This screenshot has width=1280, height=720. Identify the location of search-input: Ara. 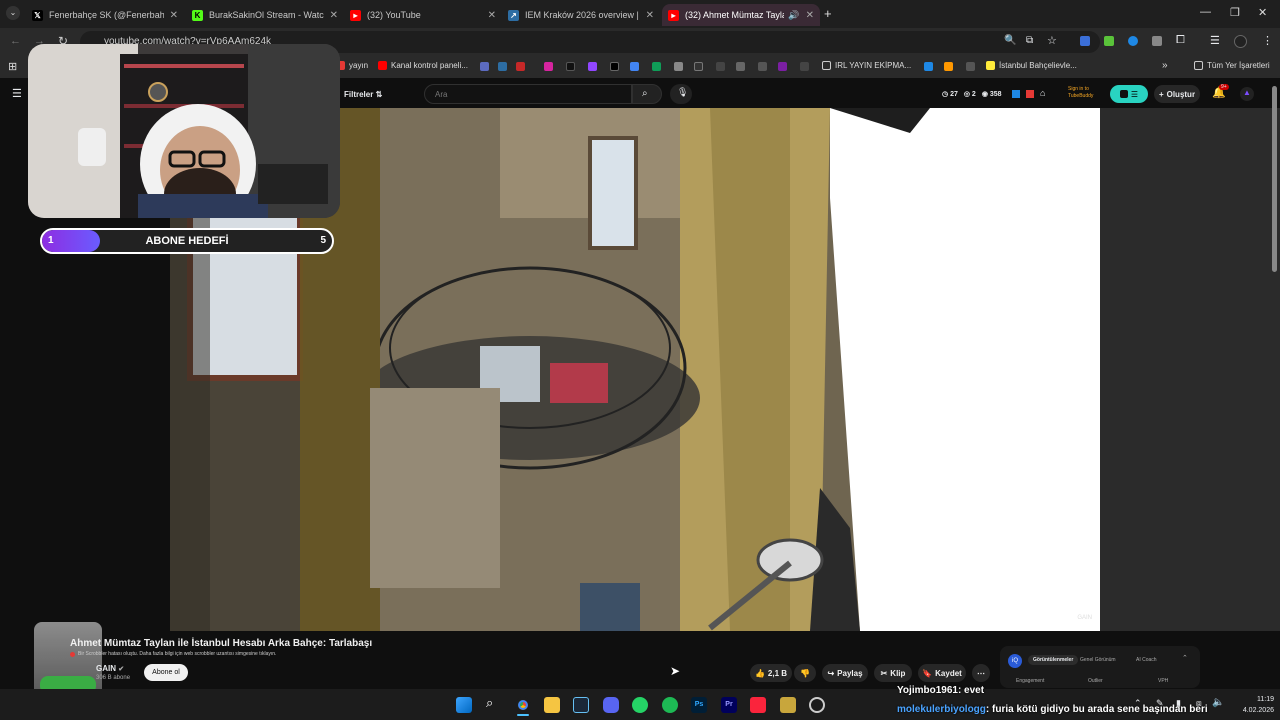
(528, 94).